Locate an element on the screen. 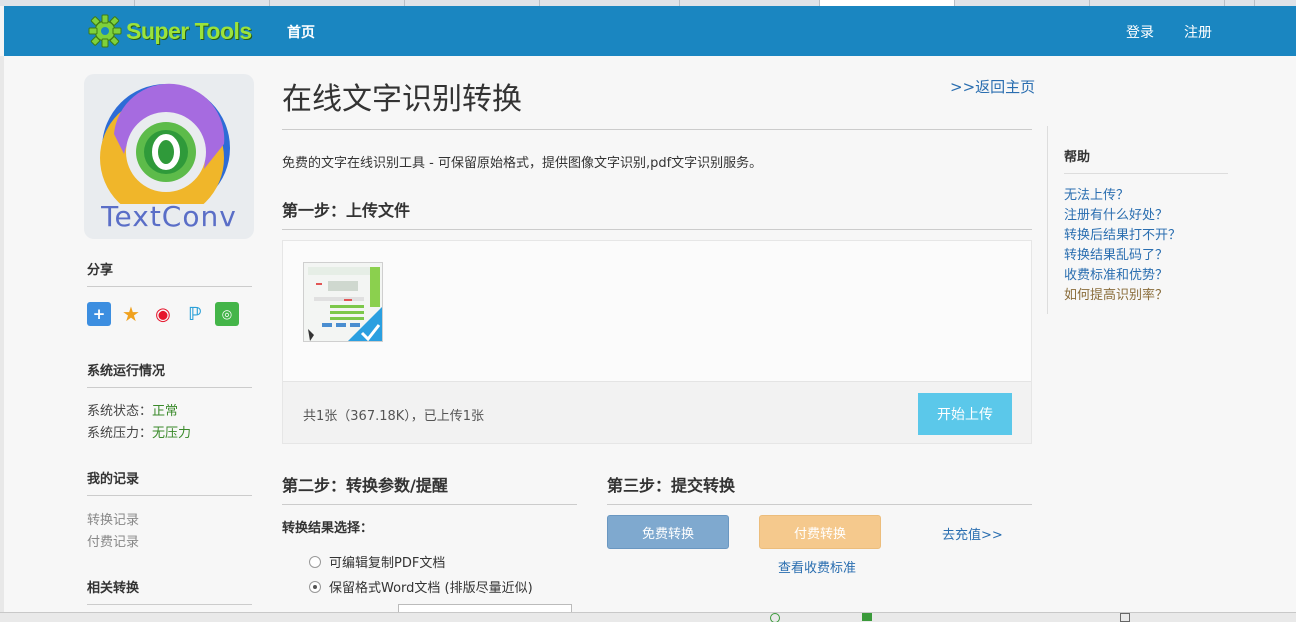  textconv-logo-text: TextConv is located at coordinates (169, 216).